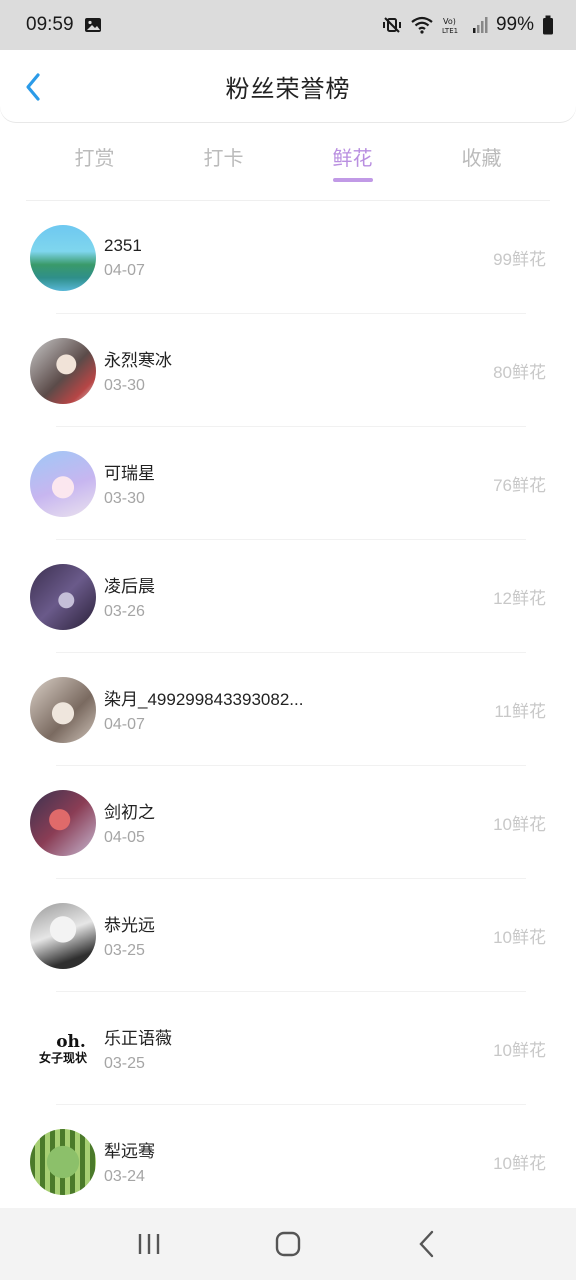 The image size is (576, 1280). I want to click on flower-count: 76鲜花, so click(519, 485).